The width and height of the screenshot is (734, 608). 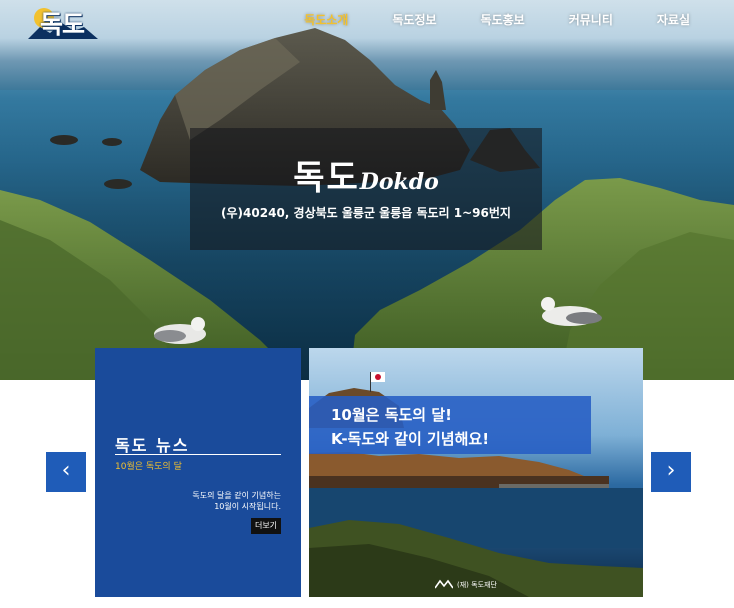 I want to click on prev-slide-button: ‹, so click(x=66, y=472).